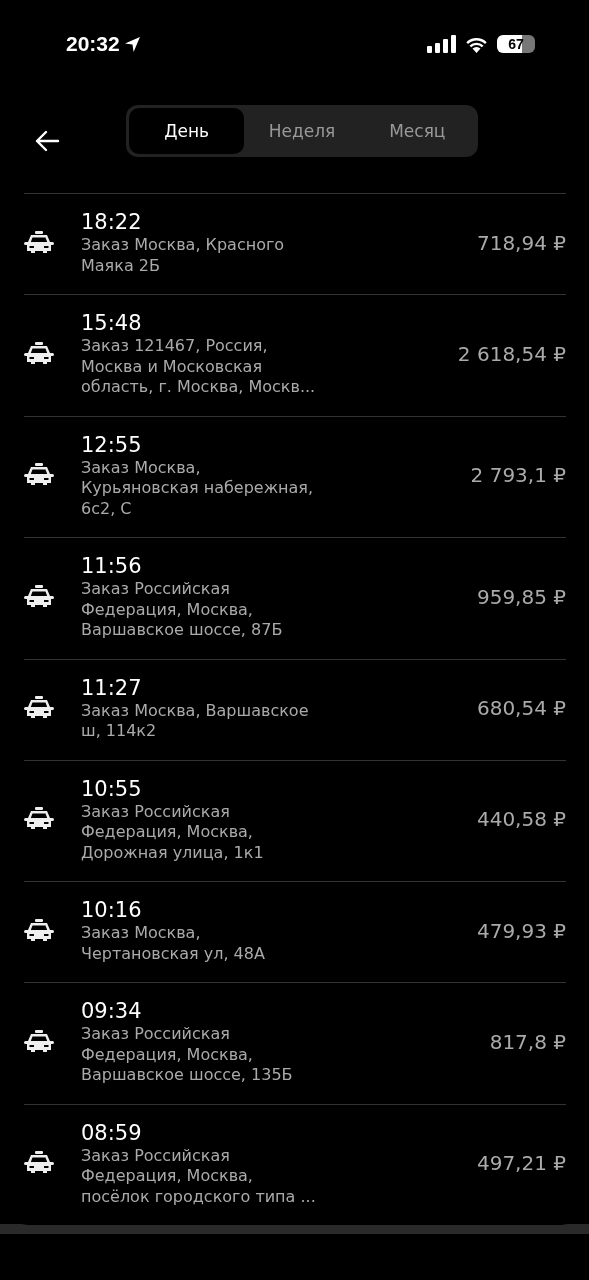 The width and height of the screenshot is (589, 1280). What do you see at coordinates (198, 488) in the screenshot?
I see `order-address: Заказ Москва, Курьяновская набережная, 6с2, С` at bounding box center [198, 488].